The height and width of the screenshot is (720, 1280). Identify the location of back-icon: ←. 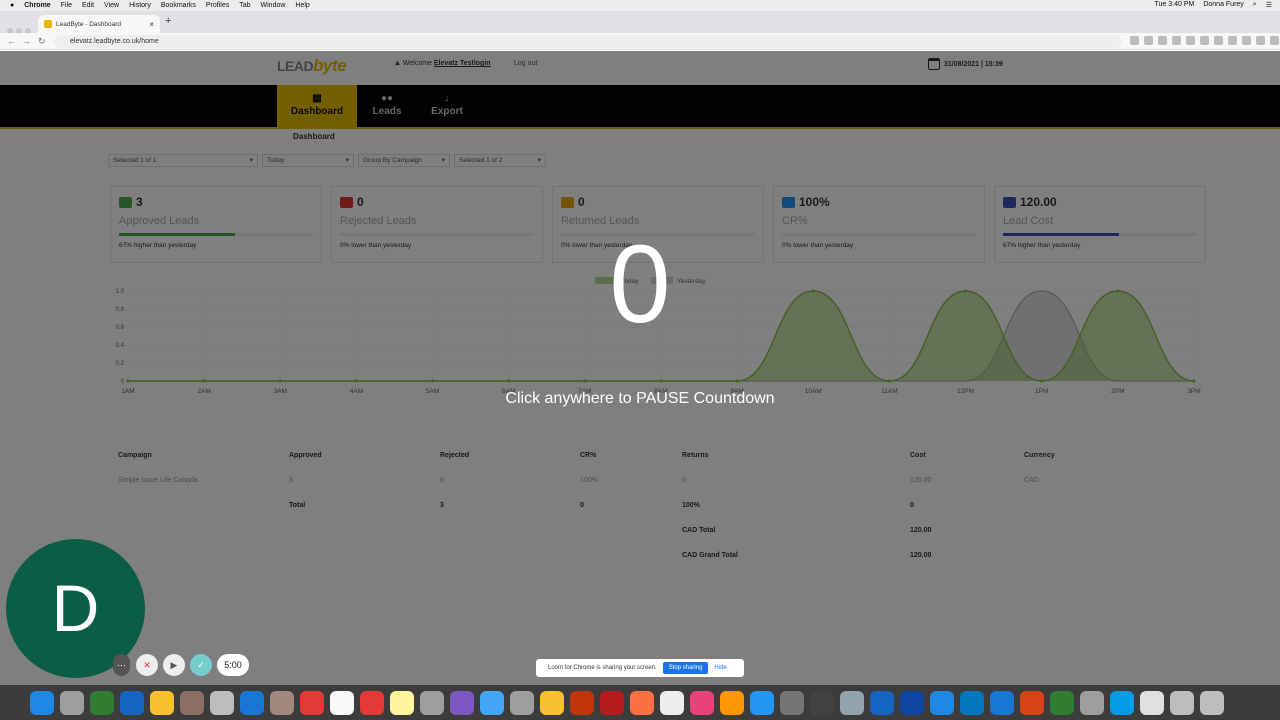
(11, 41).